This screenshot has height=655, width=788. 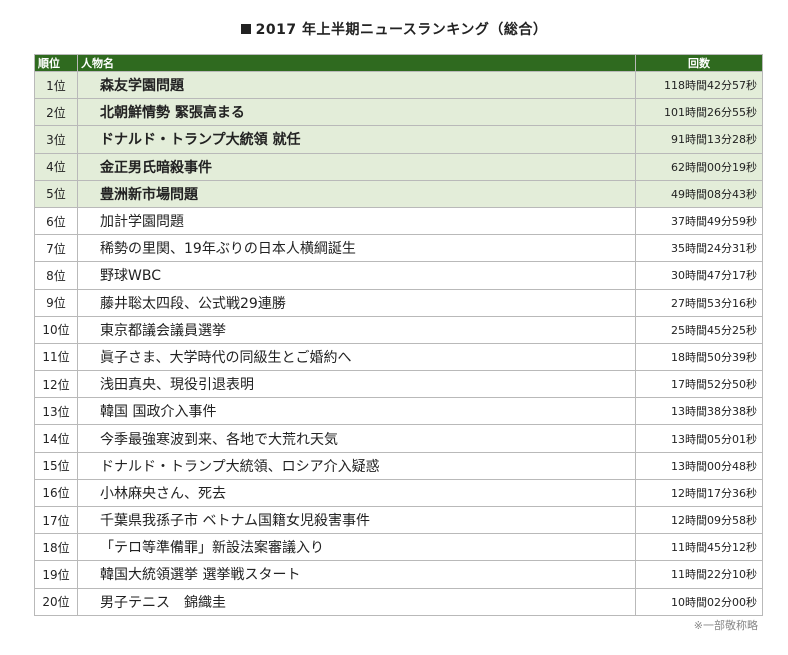 I want to click on airtime-cell: 49時間08分43秒, so click(x=699, y=193).